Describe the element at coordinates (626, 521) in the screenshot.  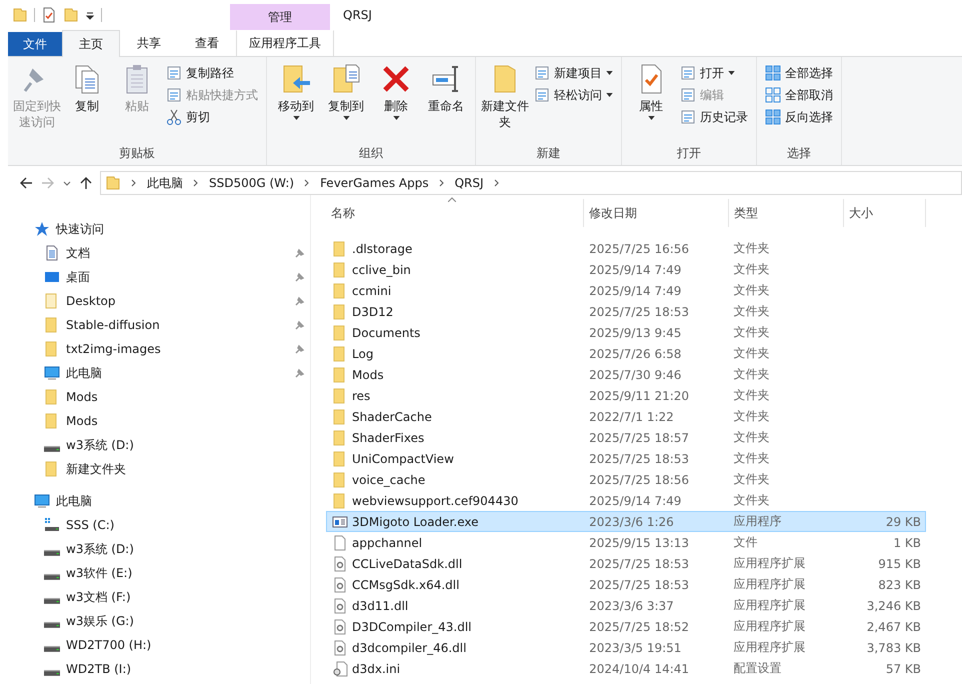
I see `selected-row: 3DMigoto Loader.exe 2023/3/6 1:26 应用程序 29 KB` at that location.